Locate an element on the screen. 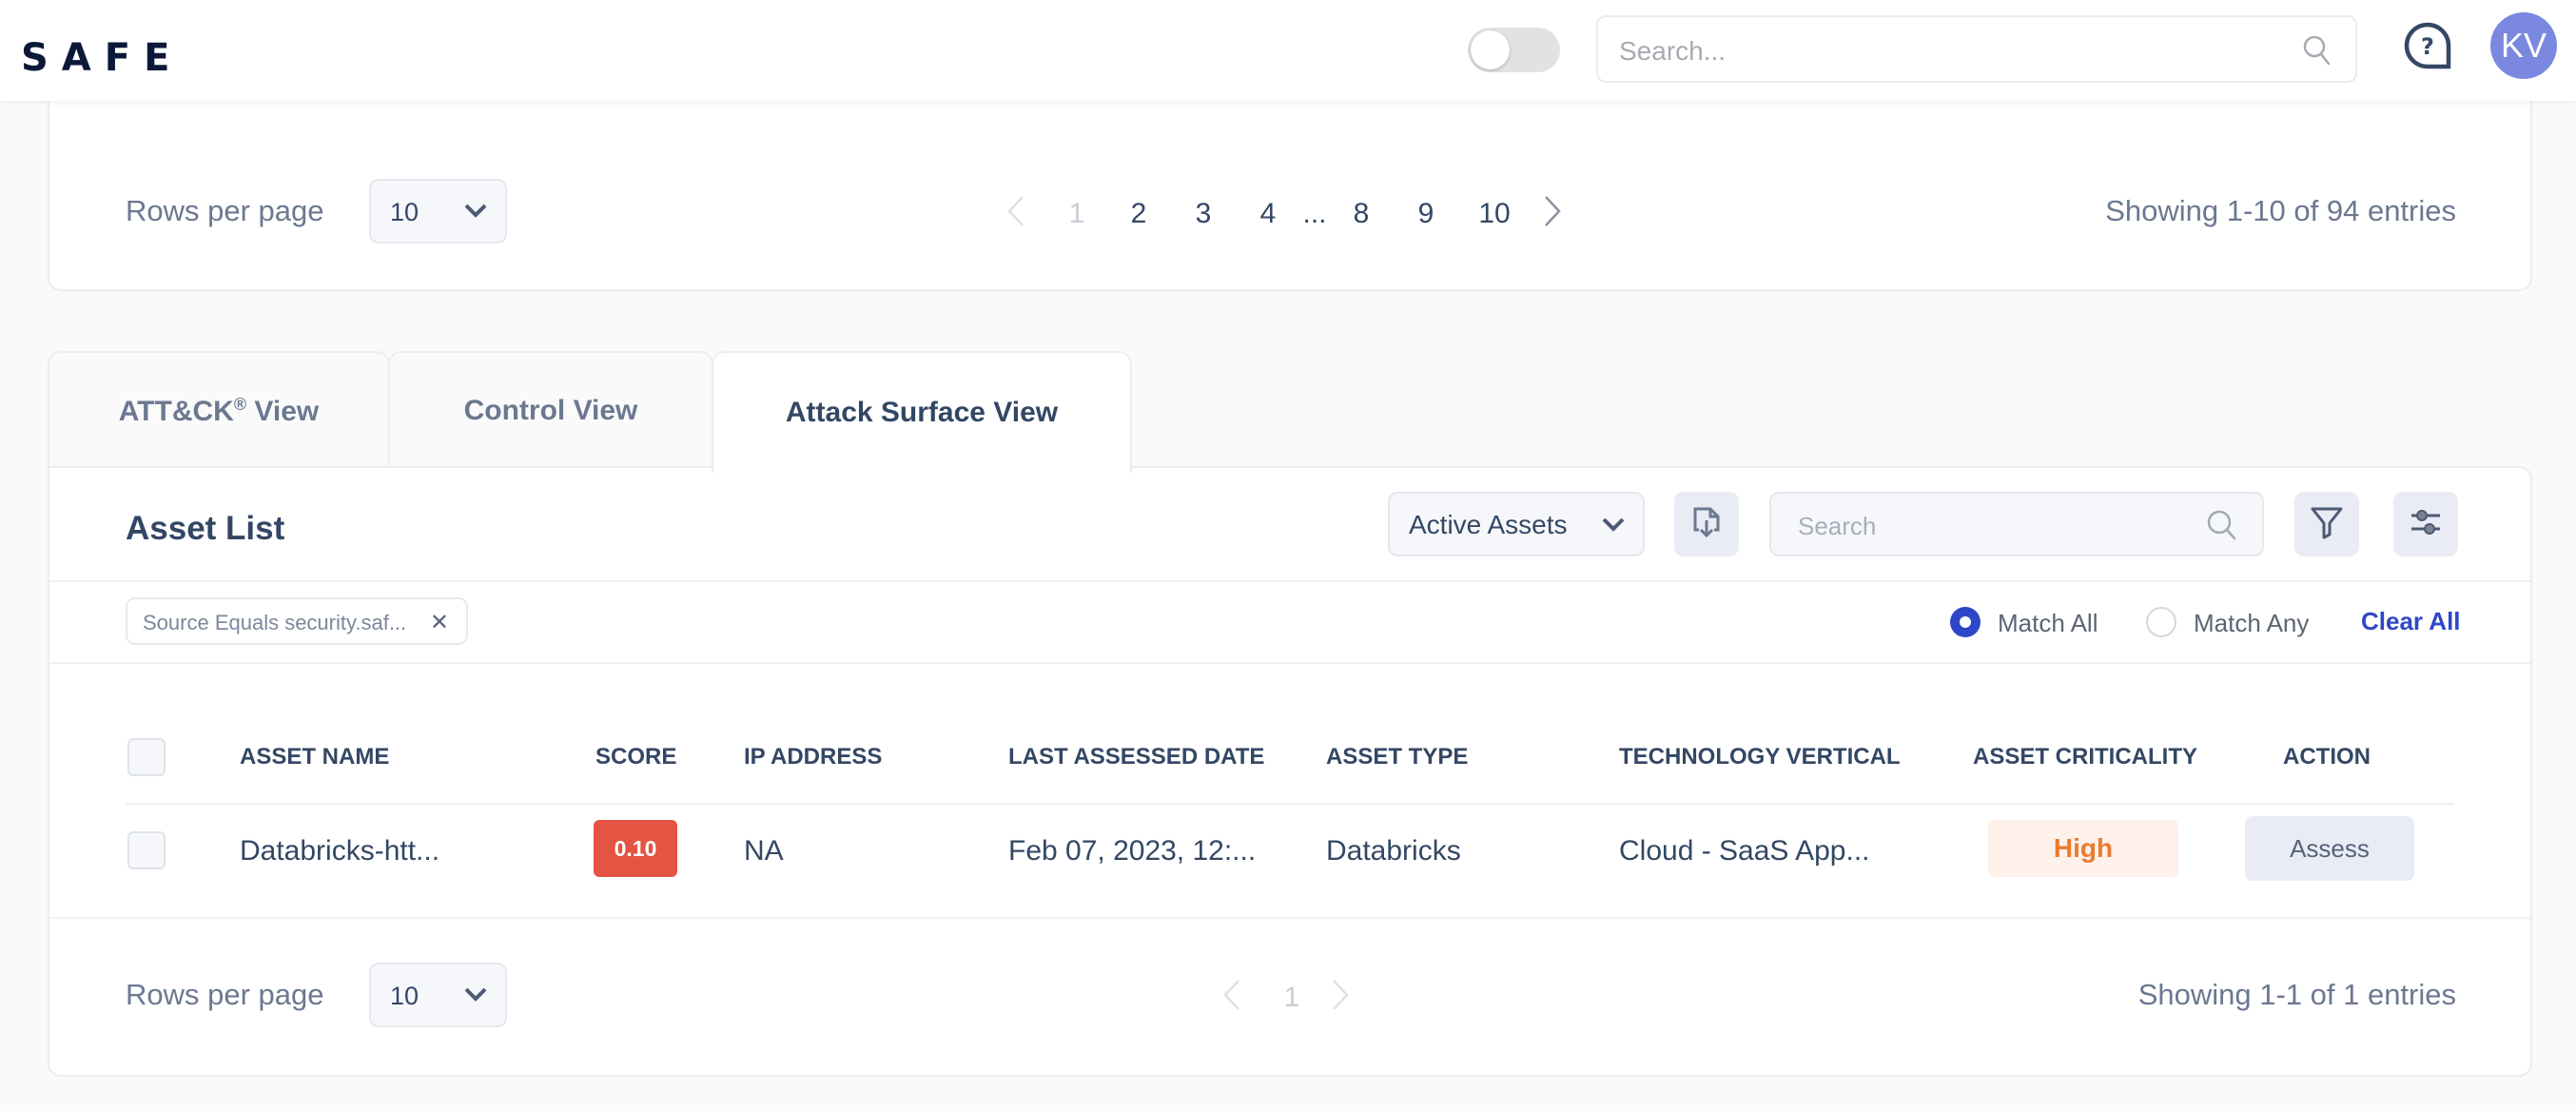 This screenshot has width=2576, height=1111. page-8: 8 is located at coordinates (1362, 214).